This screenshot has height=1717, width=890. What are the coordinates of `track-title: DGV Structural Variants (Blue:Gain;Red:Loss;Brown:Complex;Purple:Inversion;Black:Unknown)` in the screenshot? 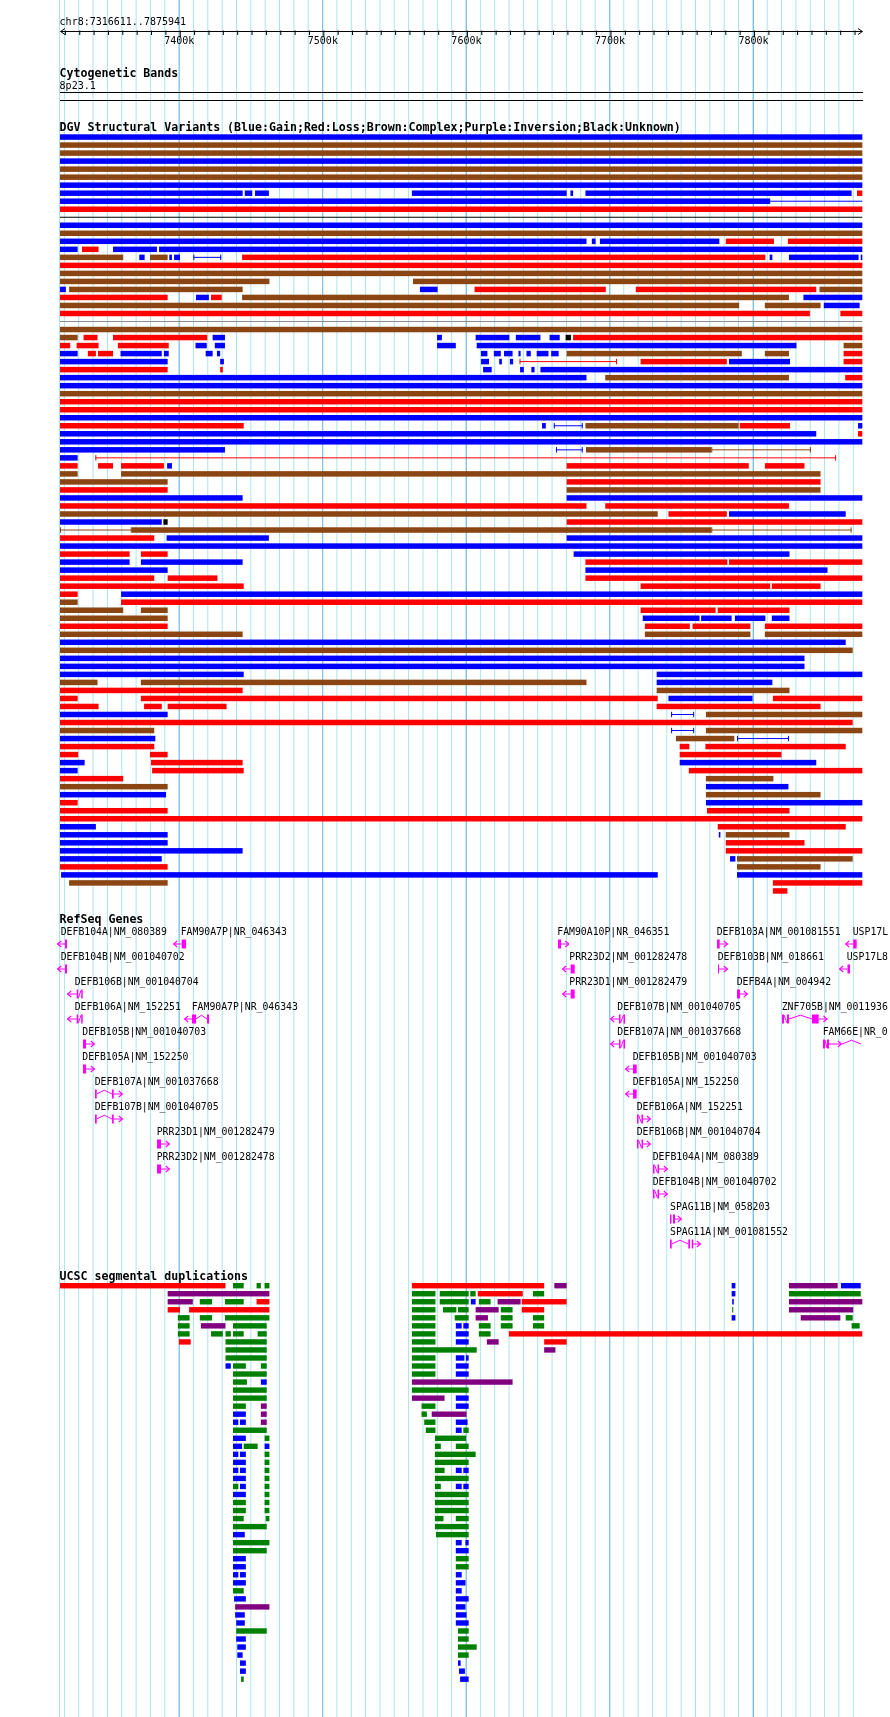 It's located at (370, 127).